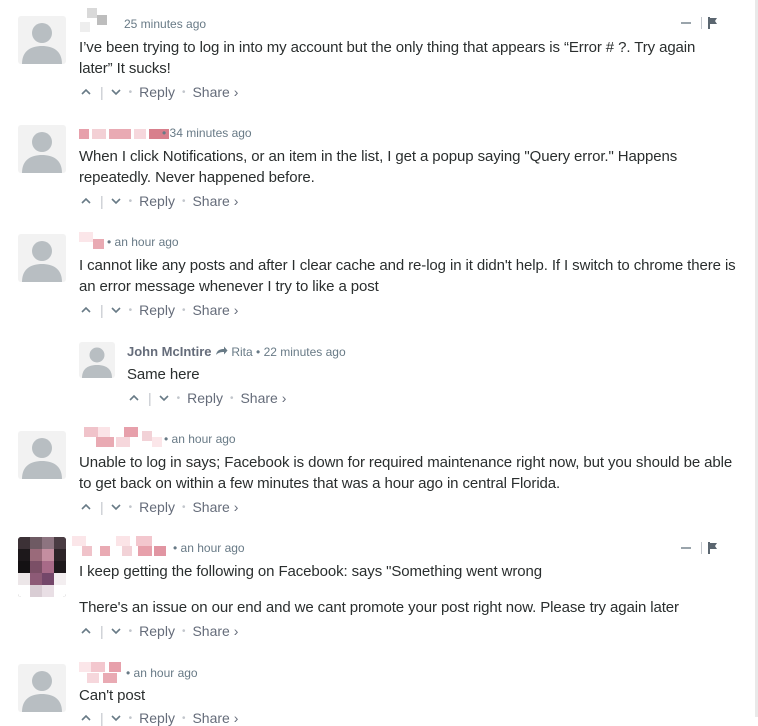 This screenshot has height=726, width=758. Describe the element at coordinates (165, 24) in the screenshot. I see `comment-timestamp: 25 minutes ago` at that location.